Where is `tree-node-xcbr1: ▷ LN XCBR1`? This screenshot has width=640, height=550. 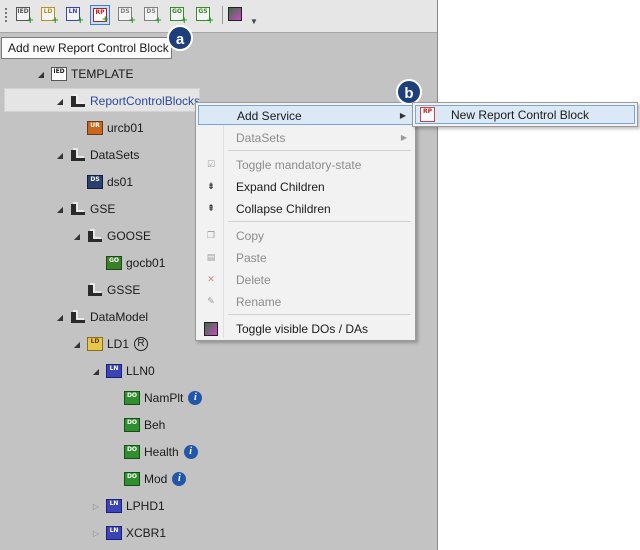
tree-node-xcbr1: ▷ LN XCBR1 is located at coordinates (128, 533).